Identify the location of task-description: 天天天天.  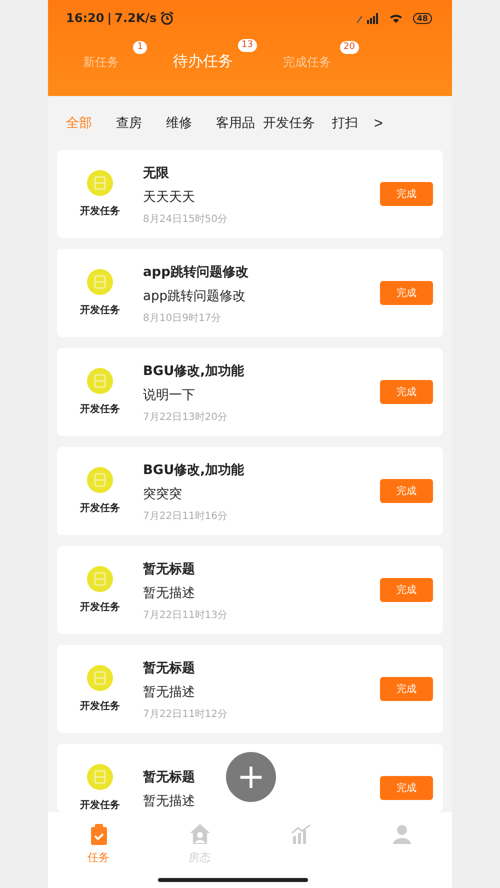
(169, 197).